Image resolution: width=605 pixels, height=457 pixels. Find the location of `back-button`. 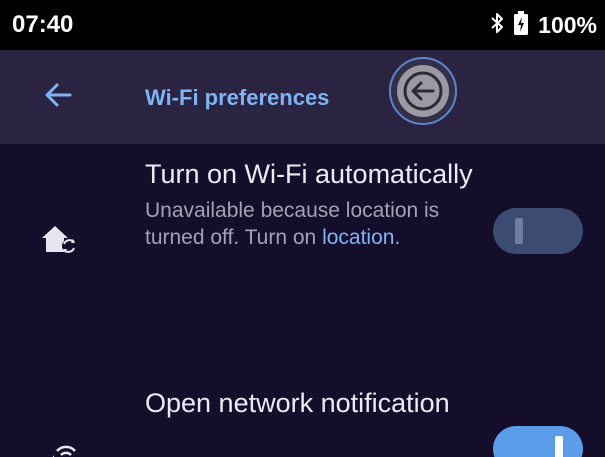

back-button is located at coordinates (58, 97).